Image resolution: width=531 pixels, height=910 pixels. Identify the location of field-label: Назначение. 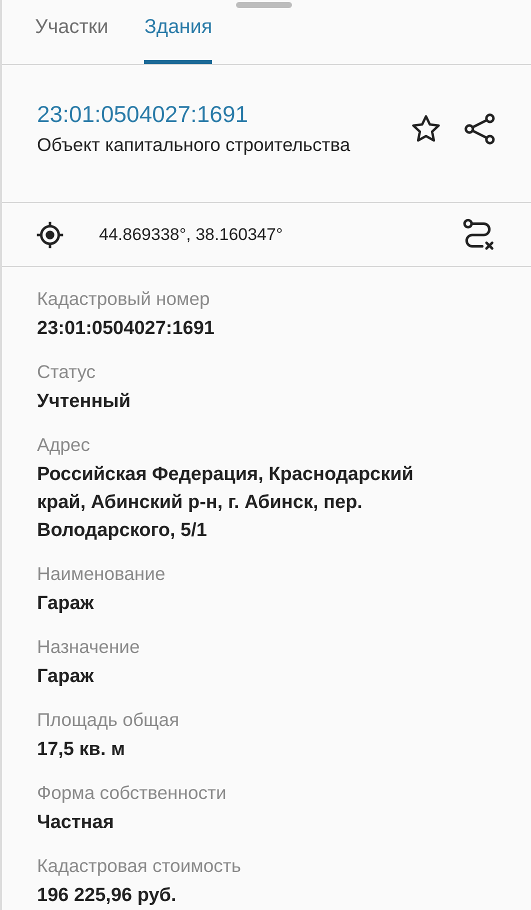
(89, 647).